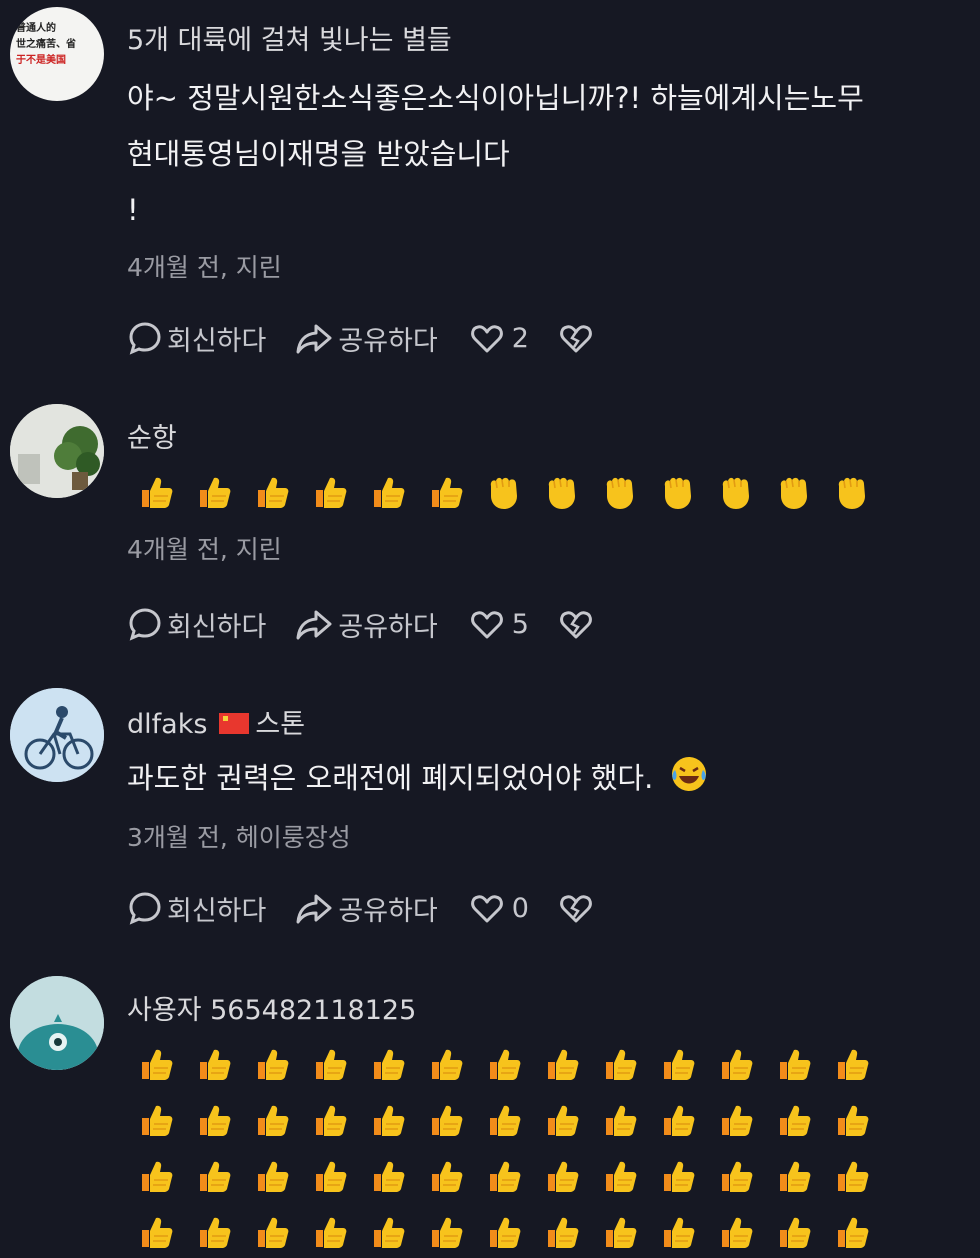 The height and width of the screenshot is (1258, 980). What do you see at coordinates (167, 724) in the screenshot?
I see `author-name: dlfaks` at bounding box center [167, 724].